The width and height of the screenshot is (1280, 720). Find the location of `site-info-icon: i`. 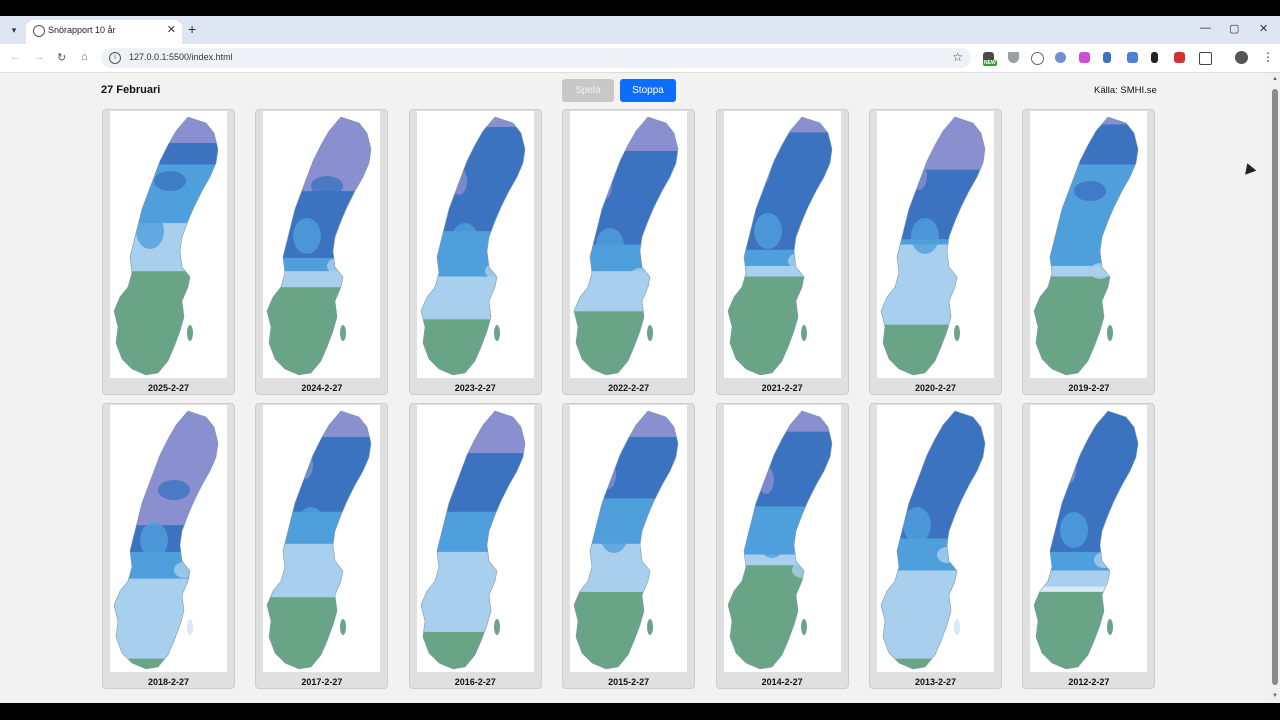

site-info-icon: i is located at coordinates (115, 58).